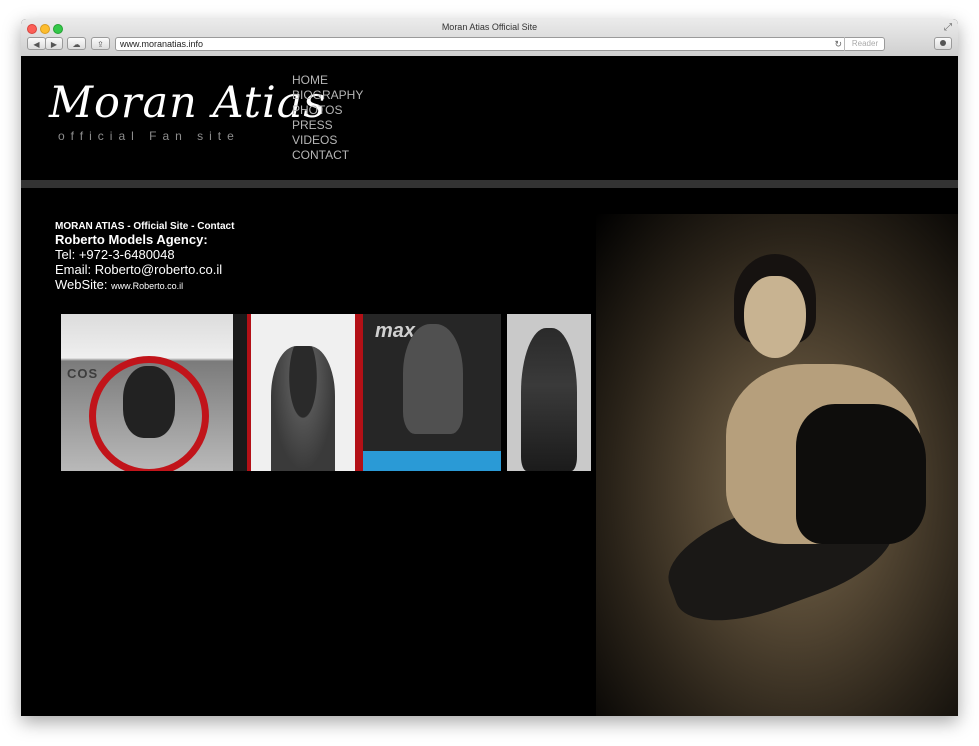  I want to click on back-icon: ◀, so click(36, 44).